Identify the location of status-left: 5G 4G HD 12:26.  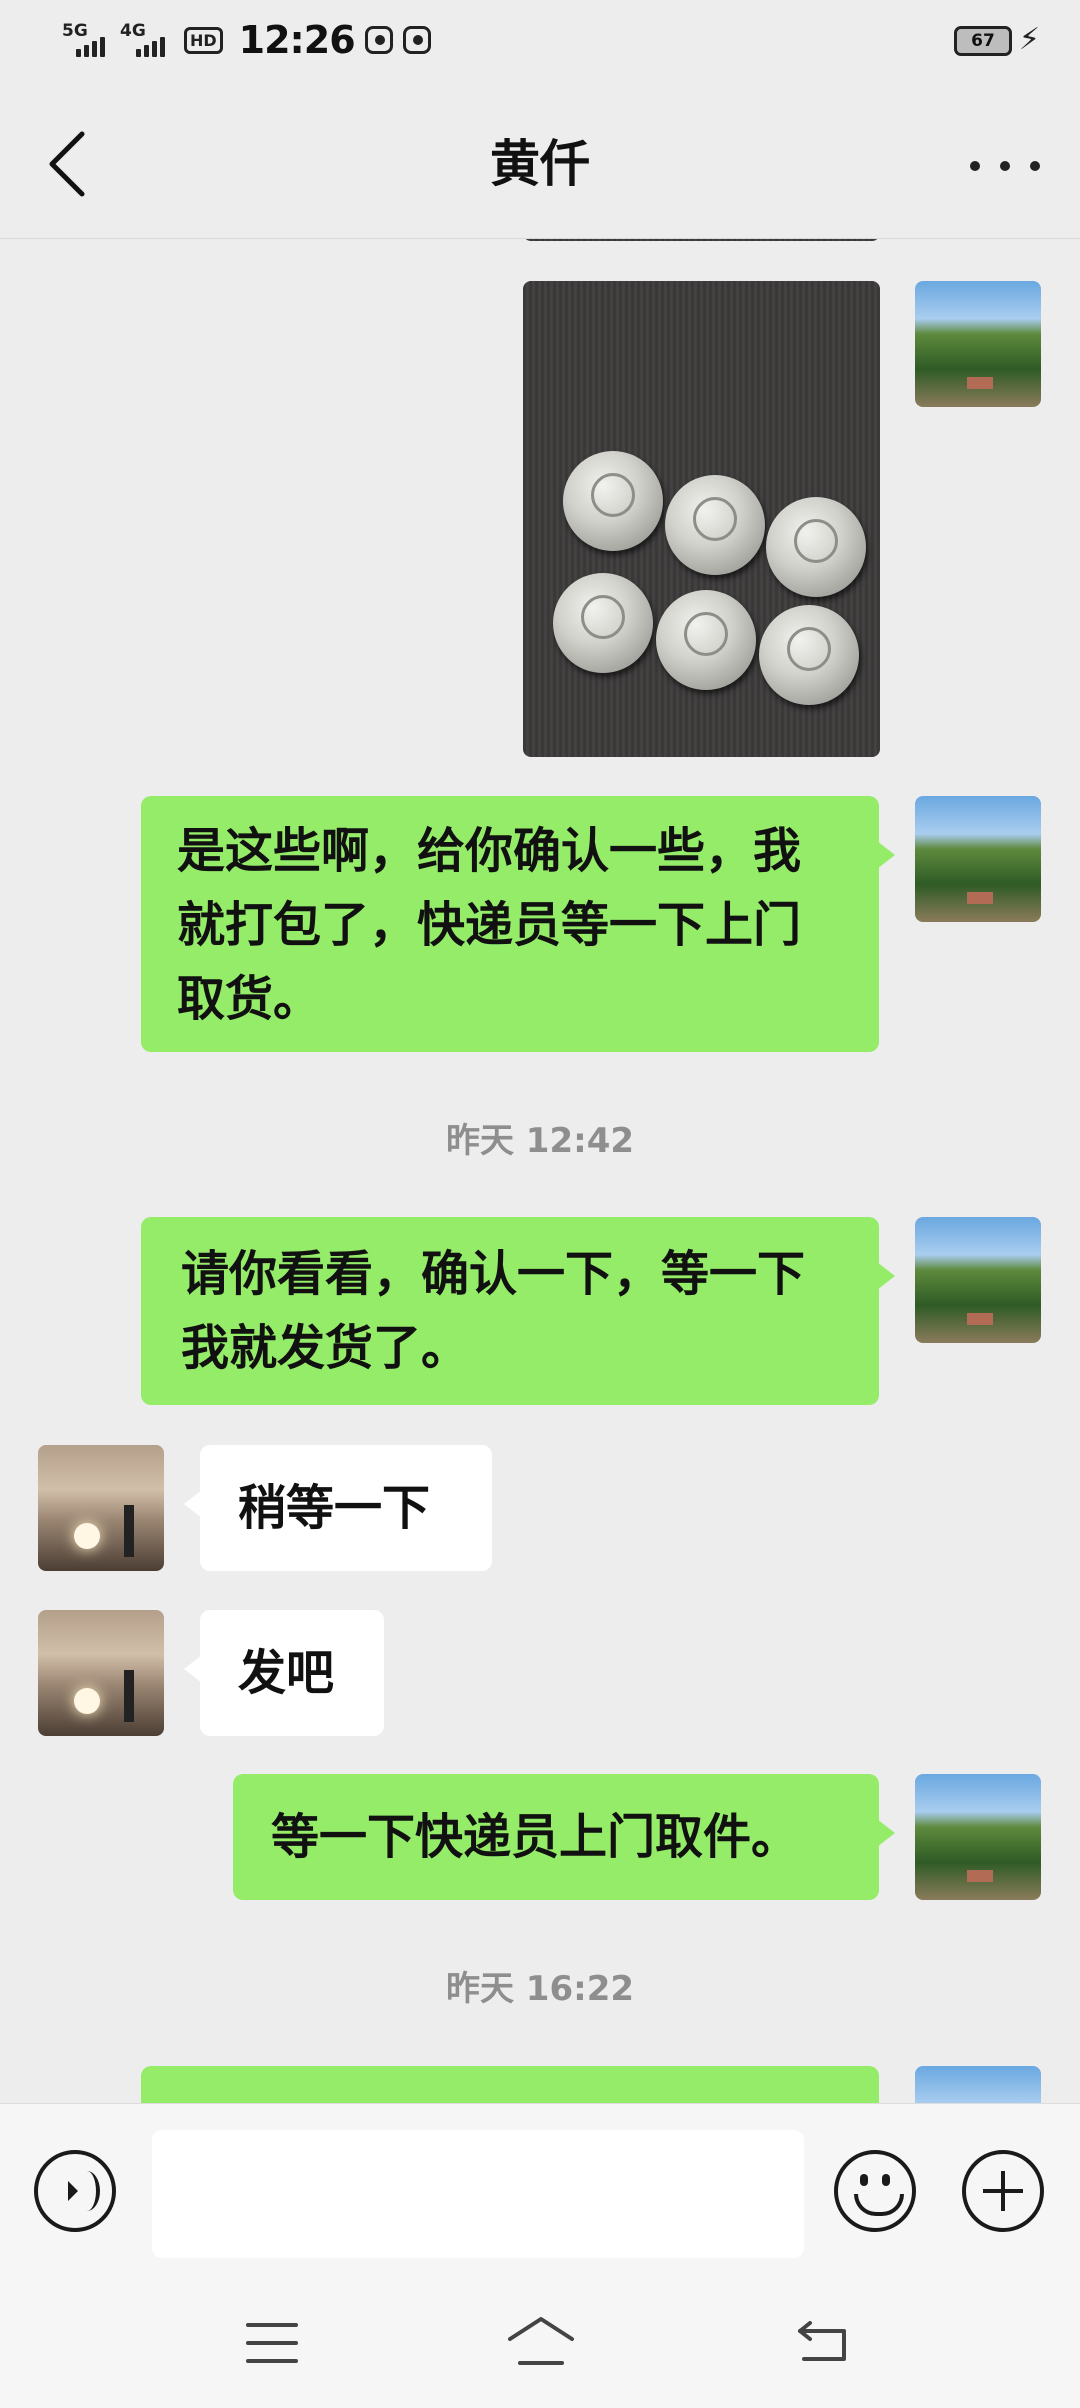
(246, 40).